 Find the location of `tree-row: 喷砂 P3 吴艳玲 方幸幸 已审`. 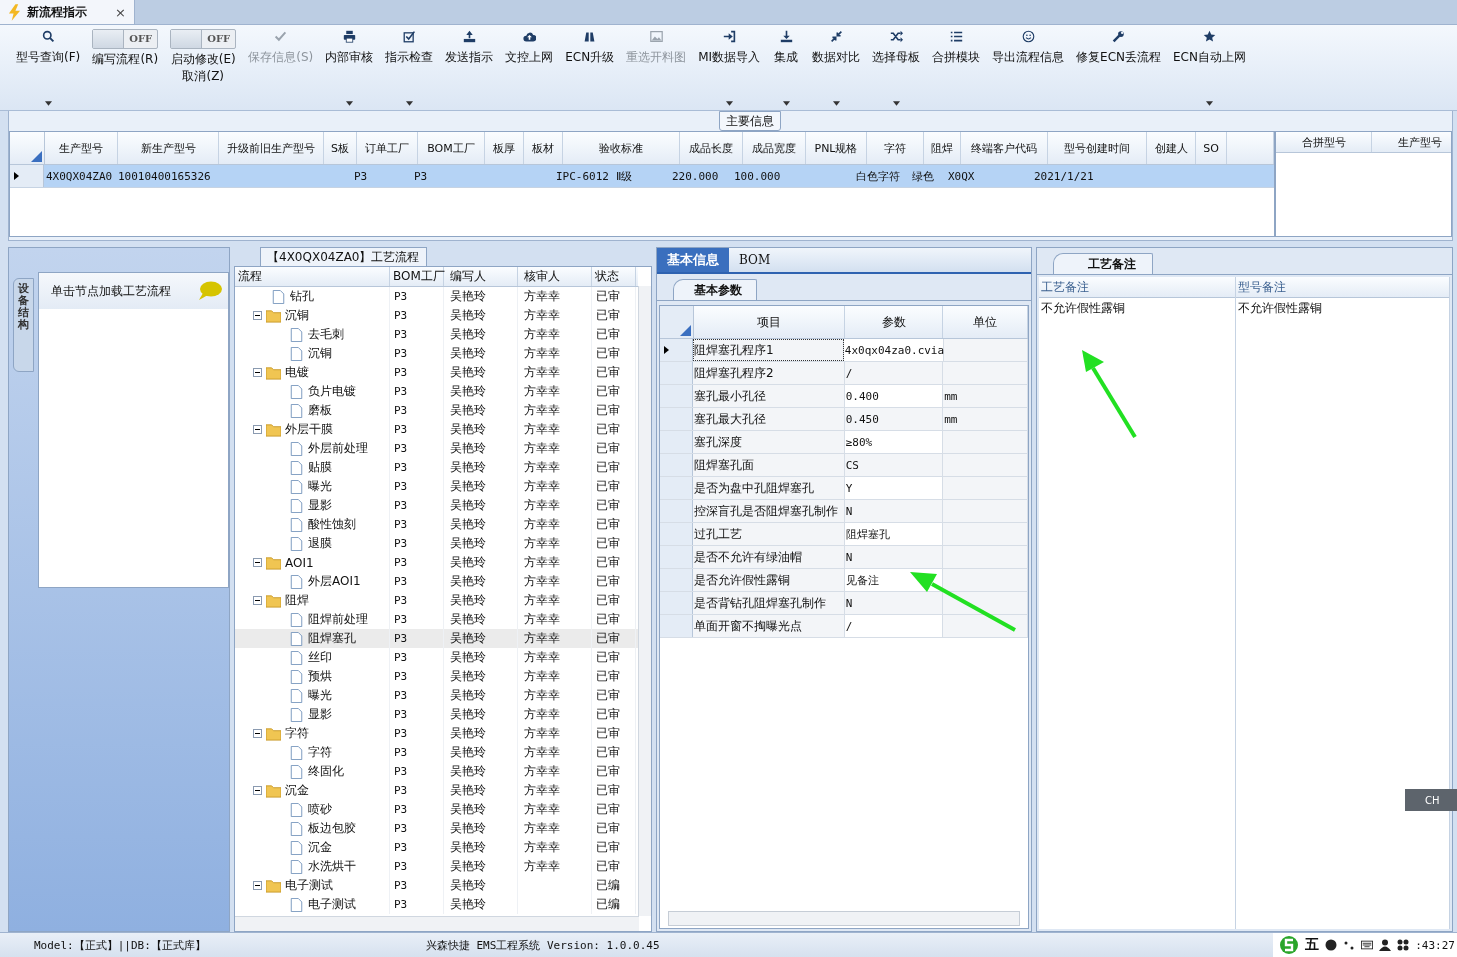

tree-row: 喷砂 P3 吴艳玲 方幸幸 已审 is located at coordinates (436, 809).